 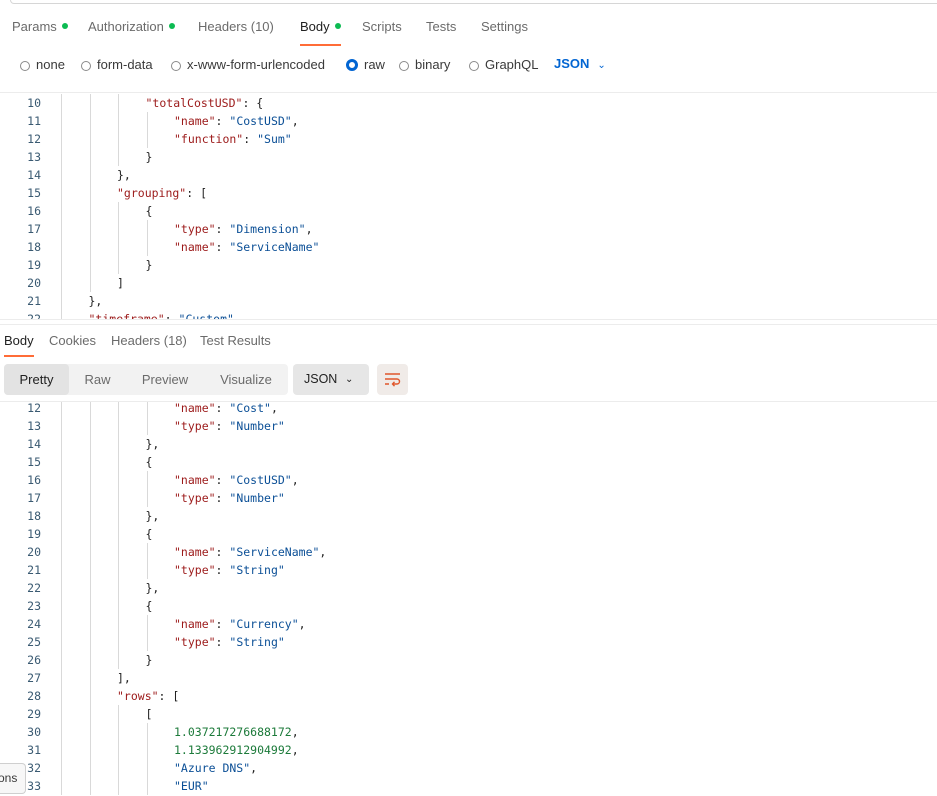 I want to click on json-number: 1.133962912904992, so click(x=233, y=750).